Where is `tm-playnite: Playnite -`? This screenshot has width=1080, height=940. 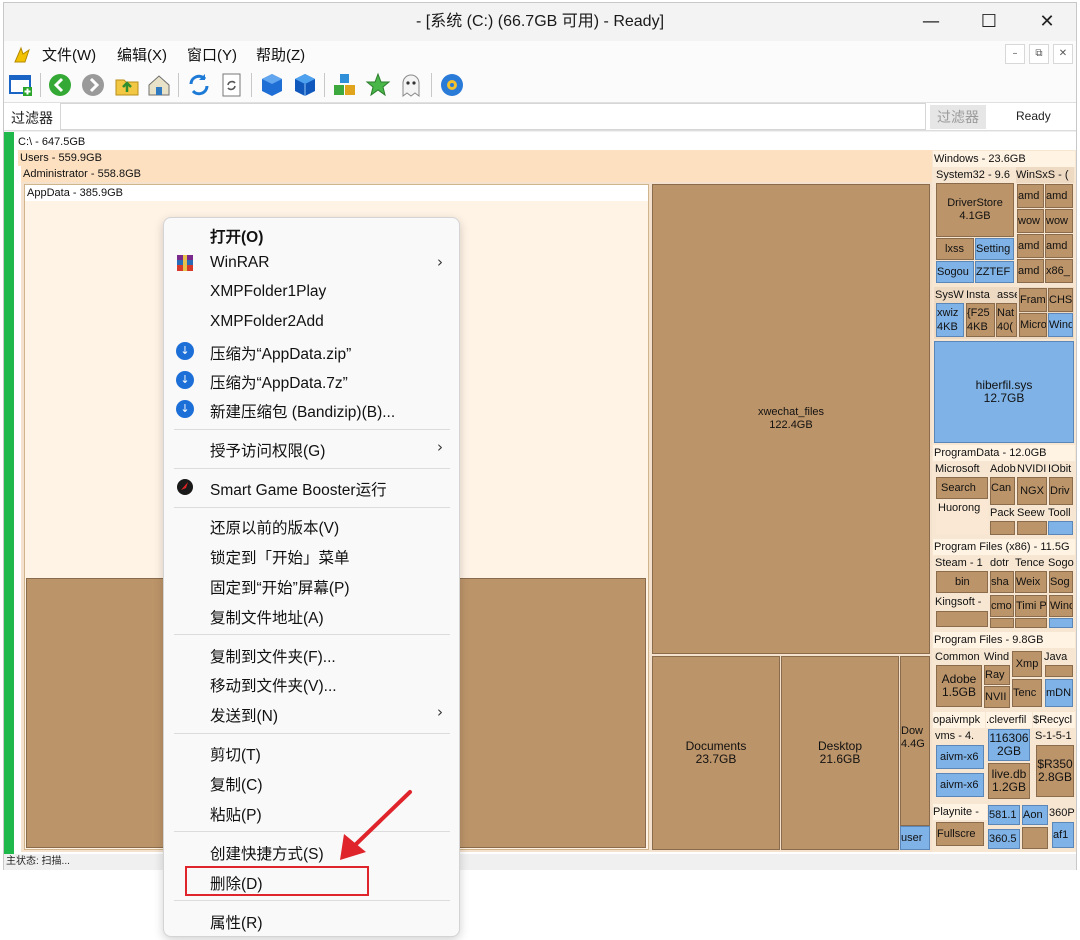 tm-playnite: Playnite - is located at coordinates (960, 812).